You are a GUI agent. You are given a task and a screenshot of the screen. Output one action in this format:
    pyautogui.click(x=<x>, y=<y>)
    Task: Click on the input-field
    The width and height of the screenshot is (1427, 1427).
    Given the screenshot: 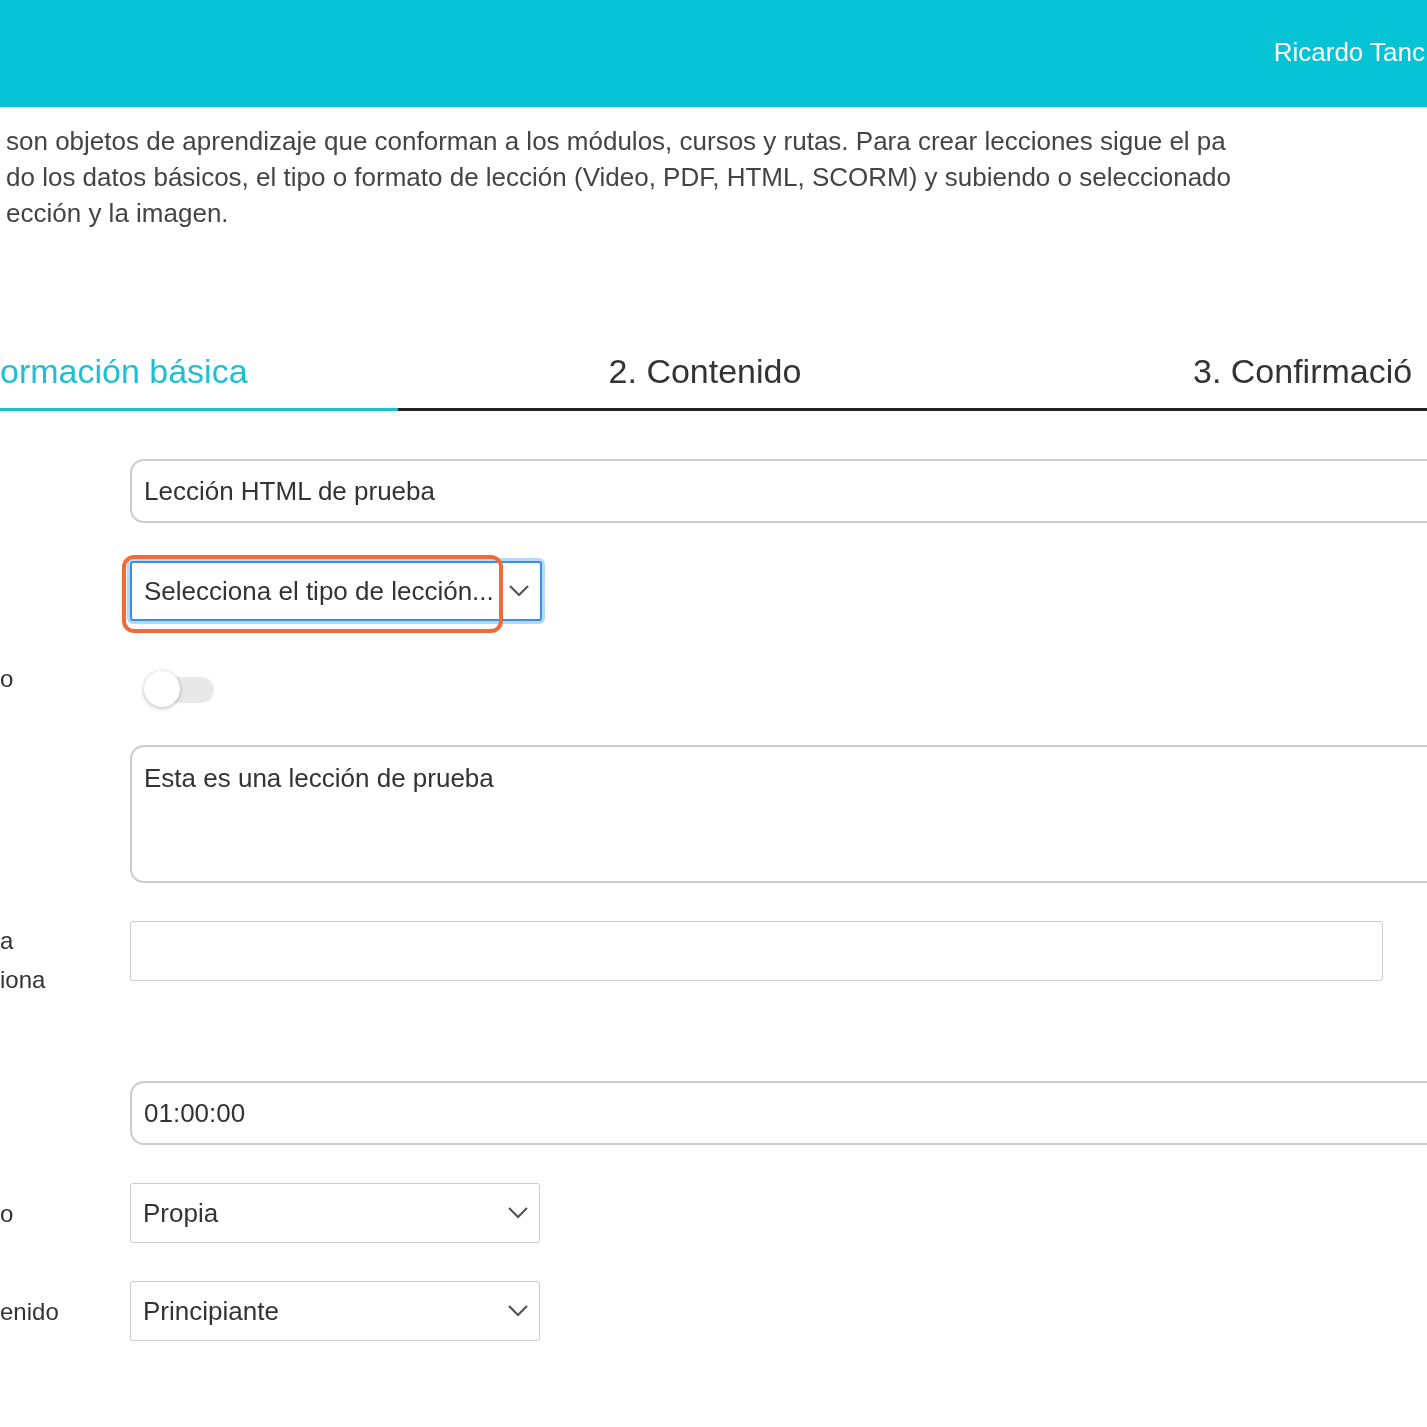 What is the action you would take?
    pyautogui.click(x=756, y=951)
    